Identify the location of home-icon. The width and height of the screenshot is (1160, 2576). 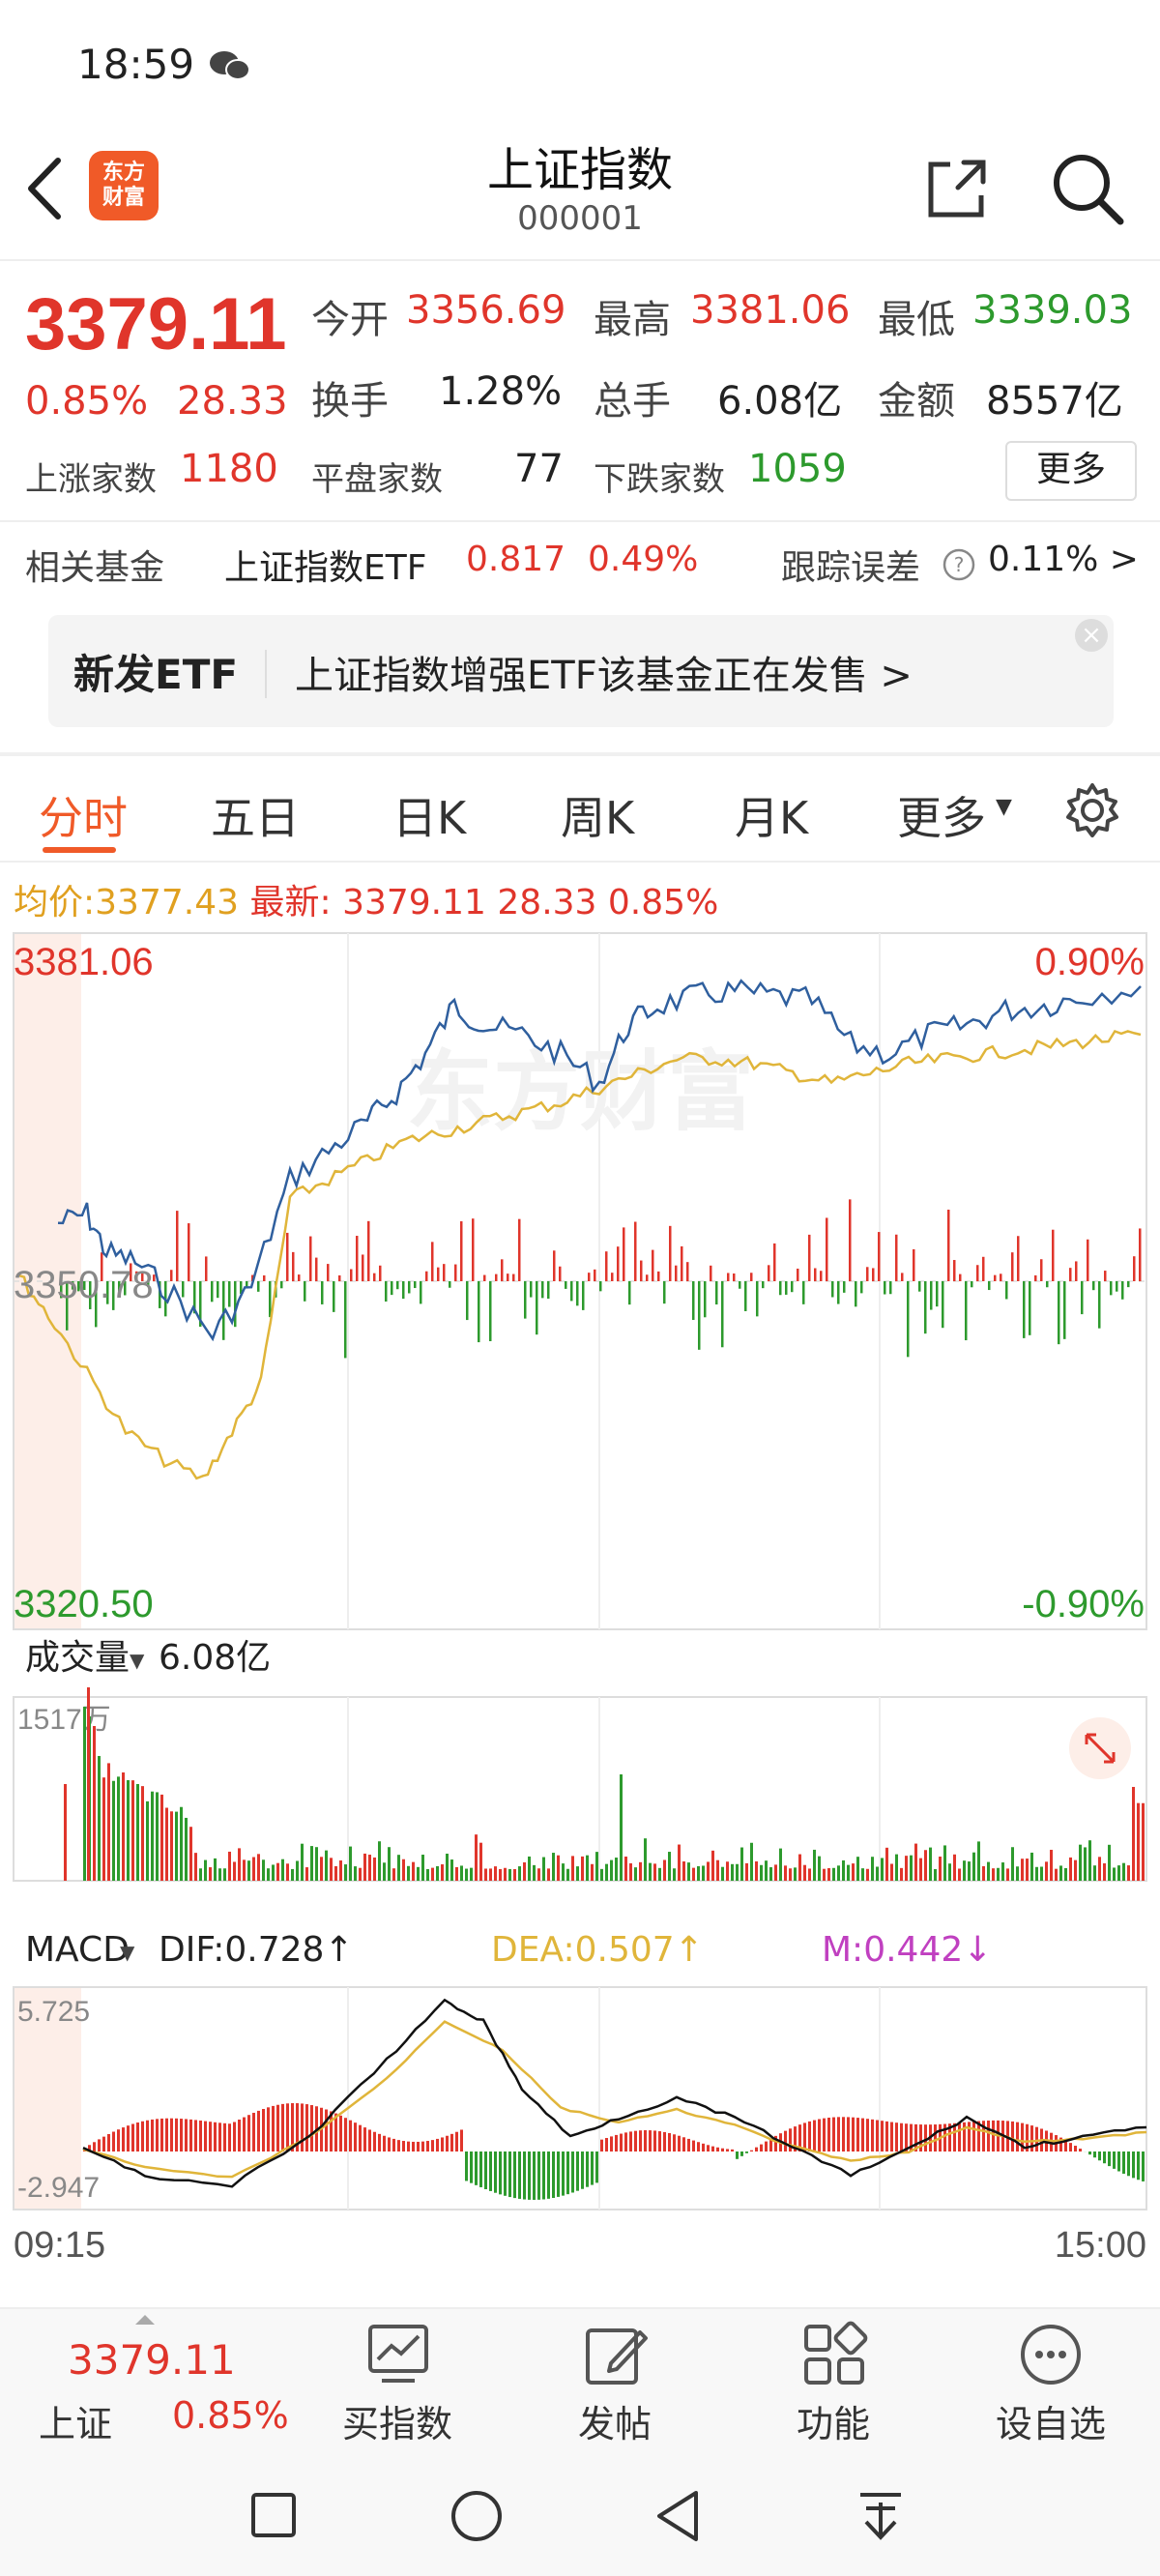
(477, 2516).